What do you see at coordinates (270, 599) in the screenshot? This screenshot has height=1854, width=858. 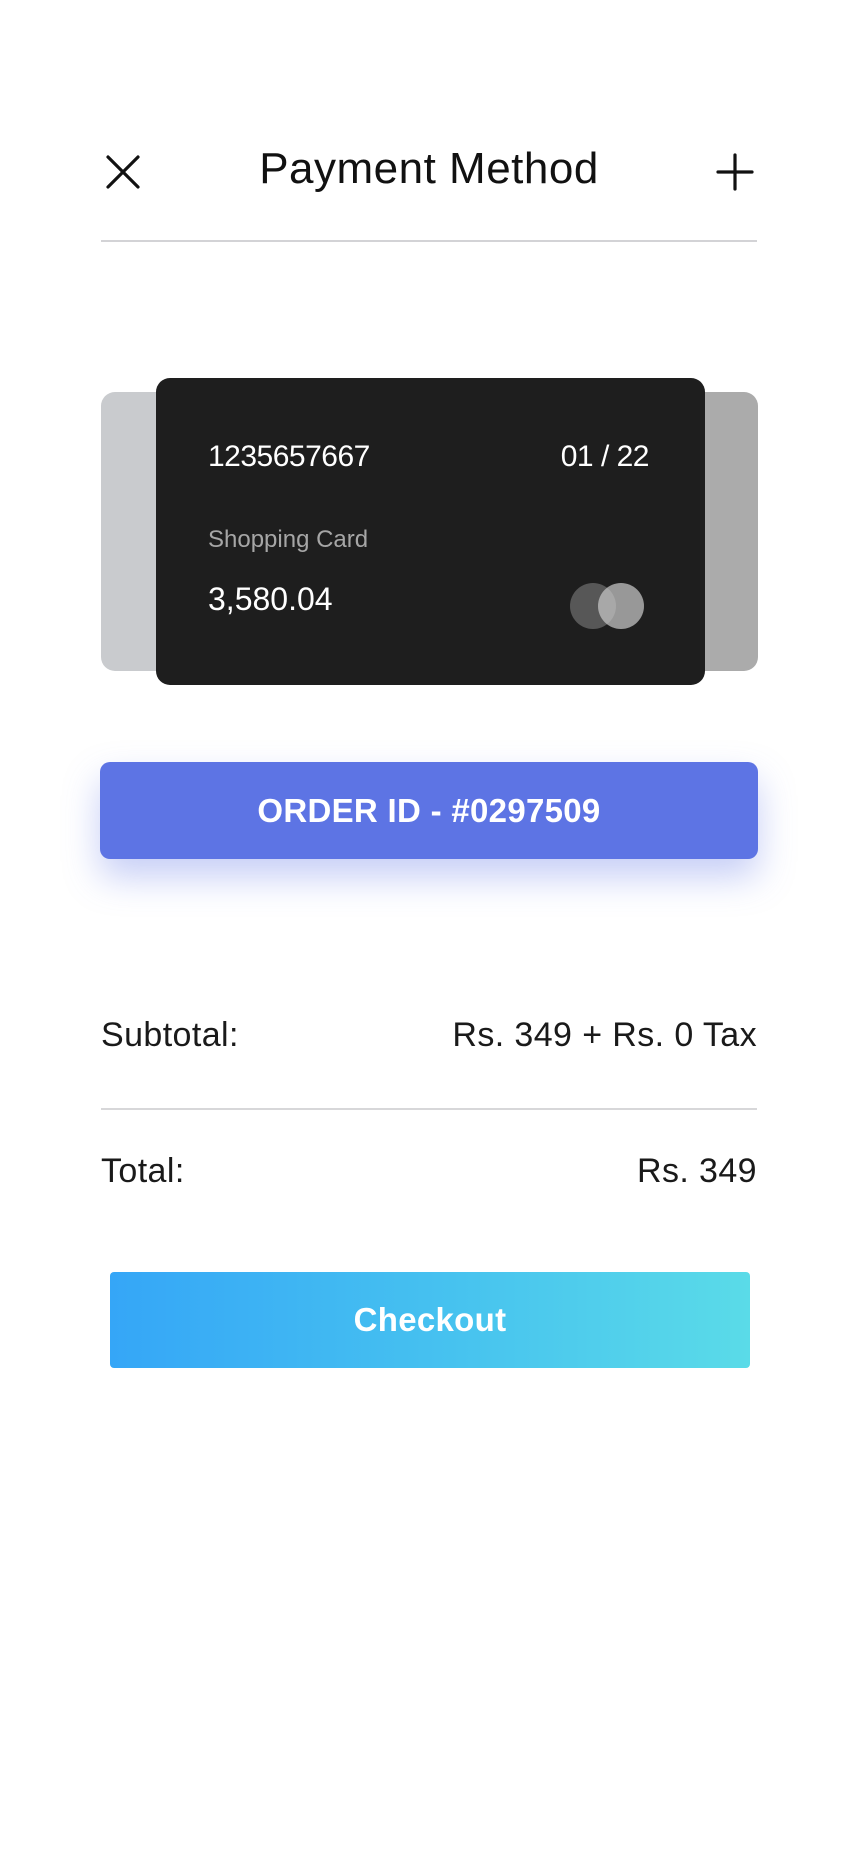 I see `card-balance: 3,580.04` at bounding box center [270, 599].